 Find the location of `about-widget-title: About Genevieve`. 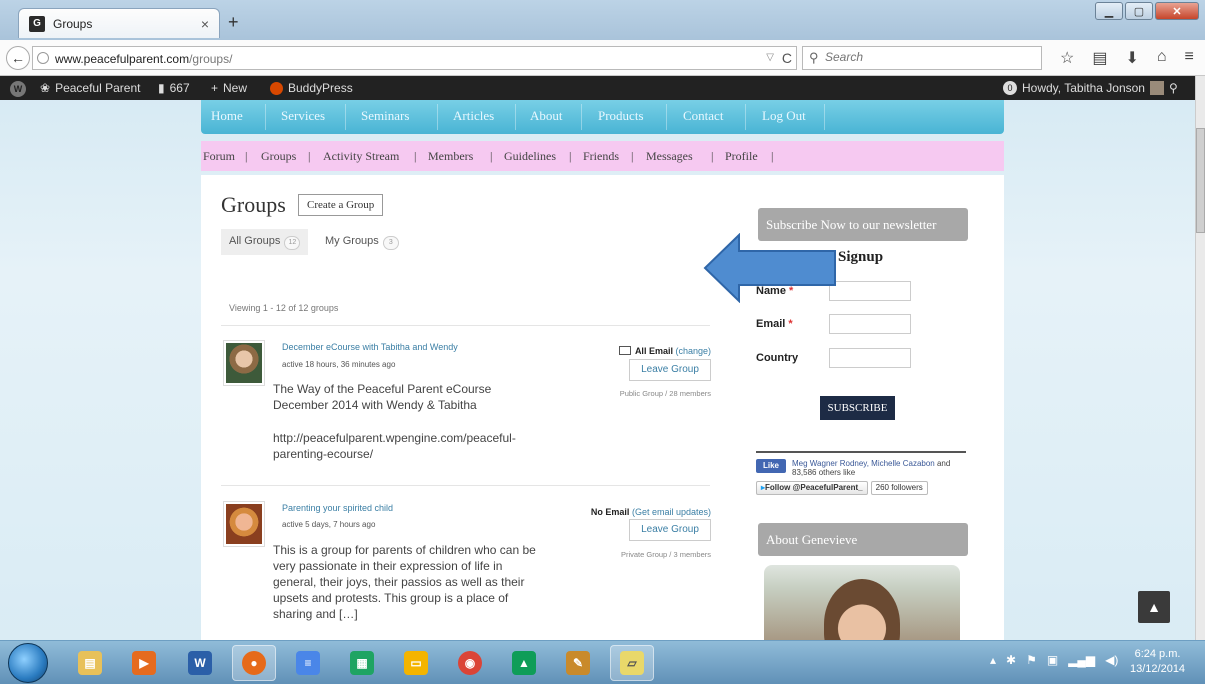

about-widget-title: About Genevieve is located at coordinates (863, 539).